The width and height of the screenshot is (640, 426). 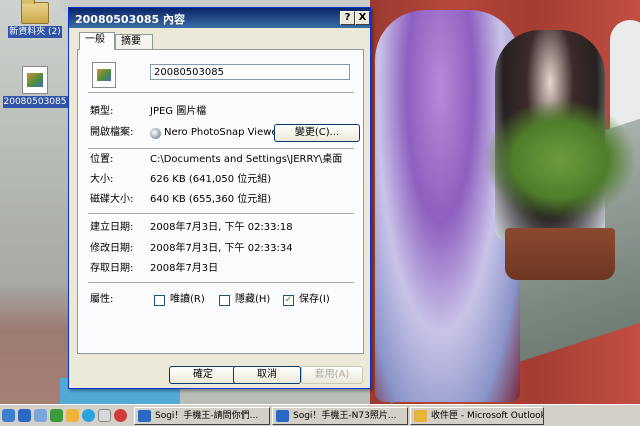 What do you see at coordinates (203, 375) in the screenshot?
I see `ok-button: 確定` at bounding box center [203, 375].